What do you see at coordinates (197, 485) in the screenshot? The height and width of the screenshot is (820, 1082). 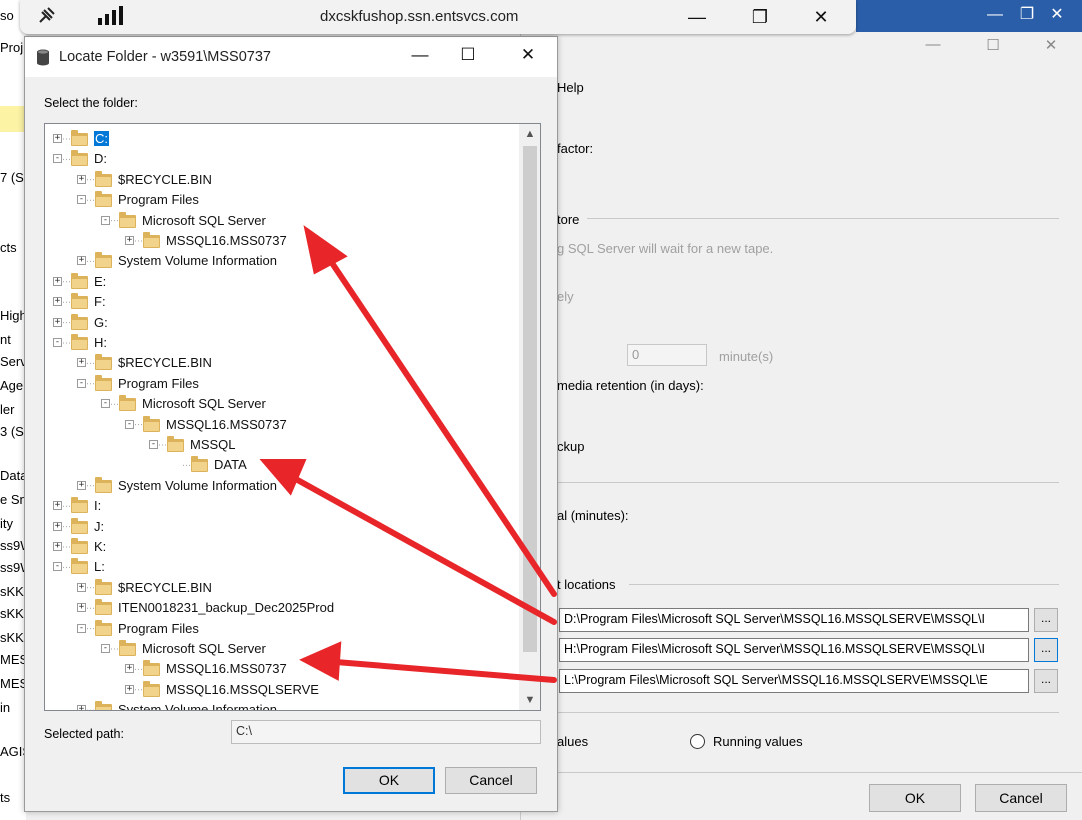 I see `tree-item-label: System Volume Information` at bounding box center [197, 485].